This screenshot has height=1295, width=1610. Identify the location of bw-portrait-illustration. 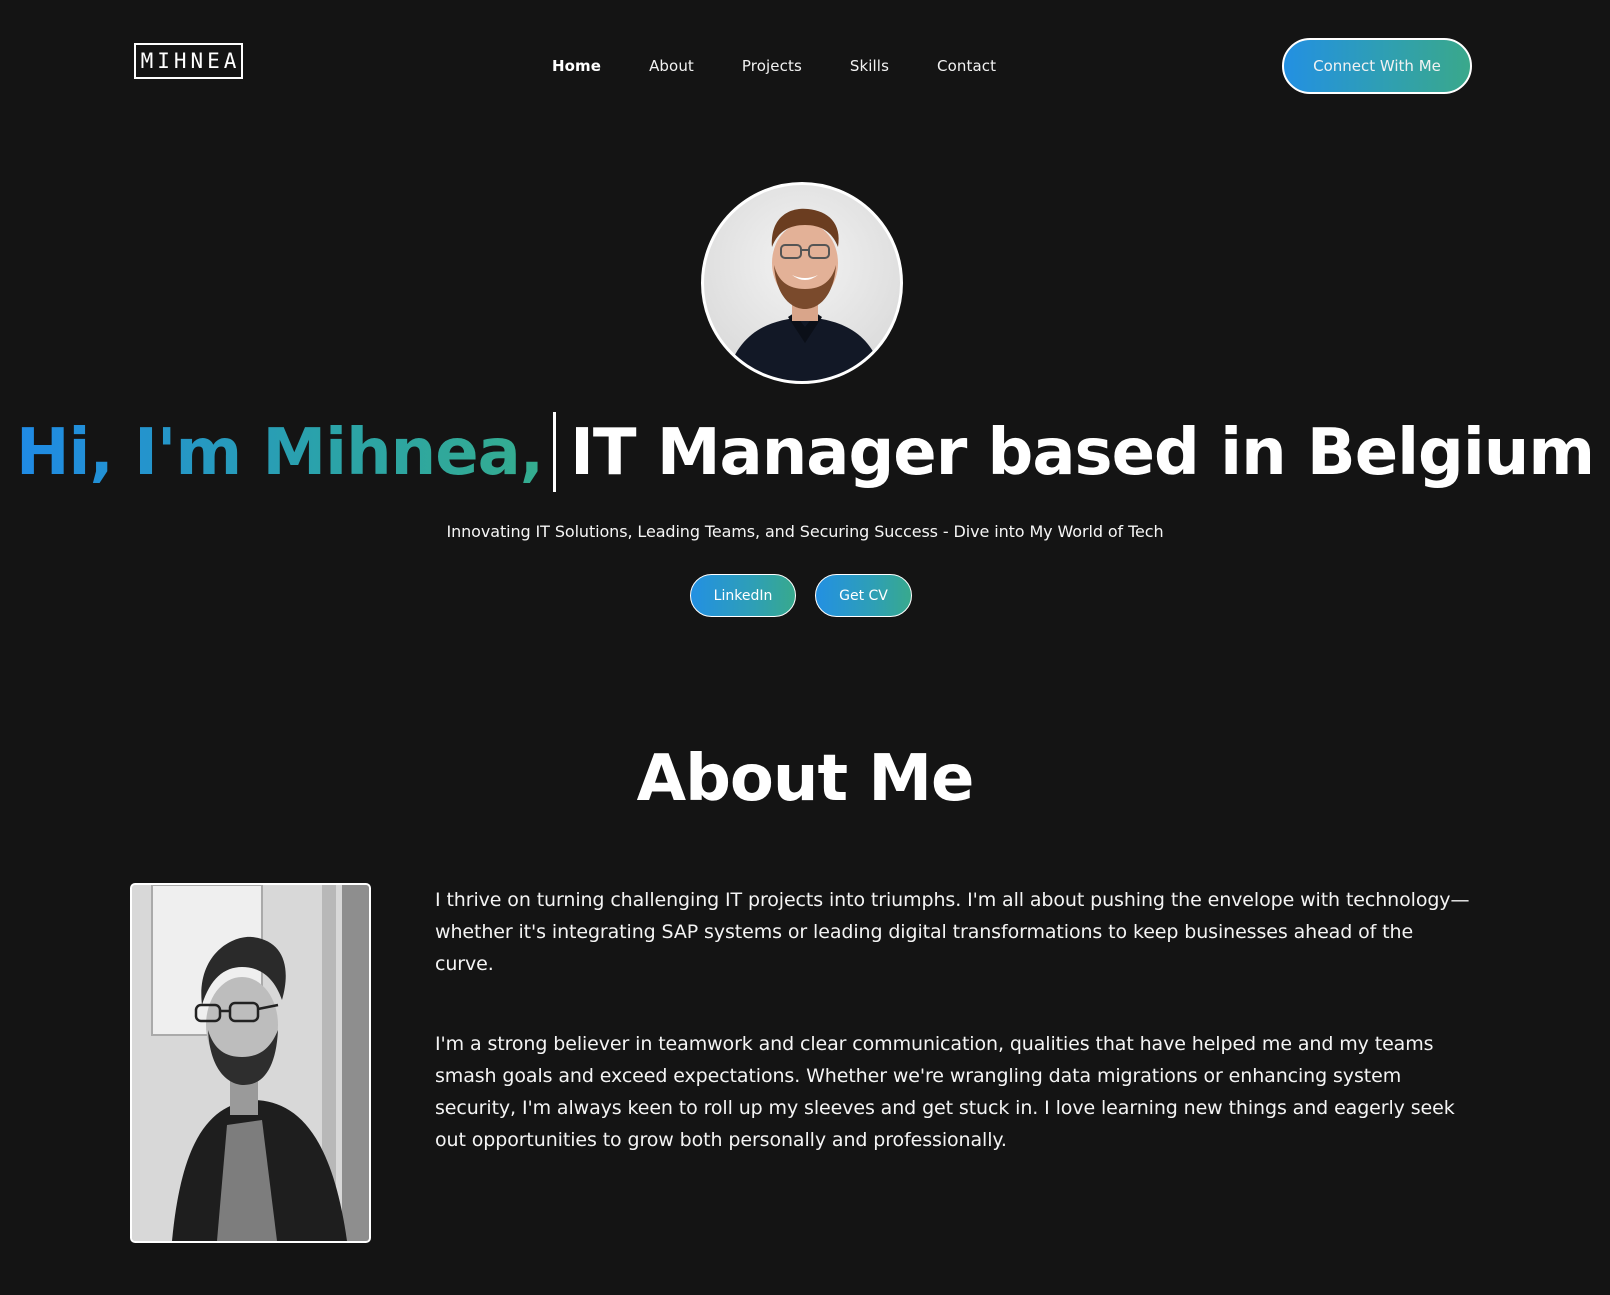
(250, 1063).